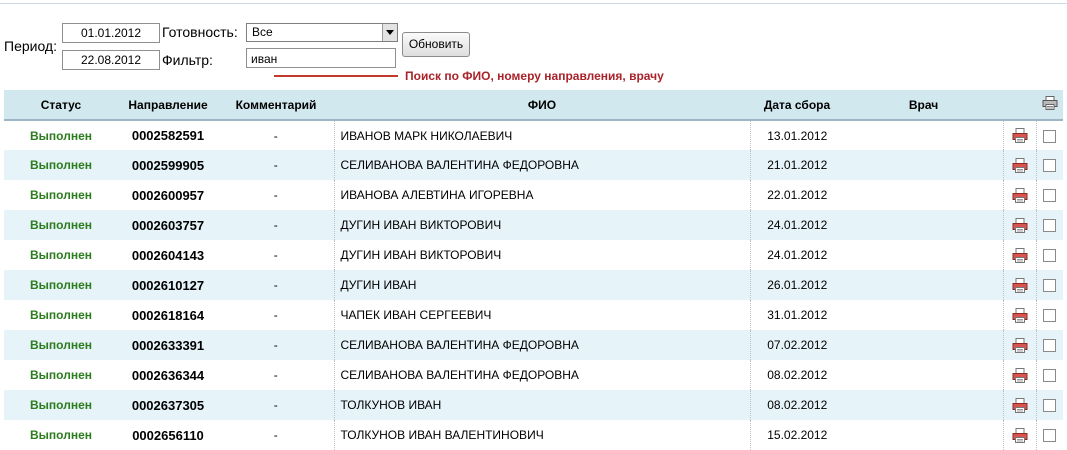 The width and height of the screenshot is (1067, 450). I want to click on direction-cell: 0002633391, so click(168, 345).